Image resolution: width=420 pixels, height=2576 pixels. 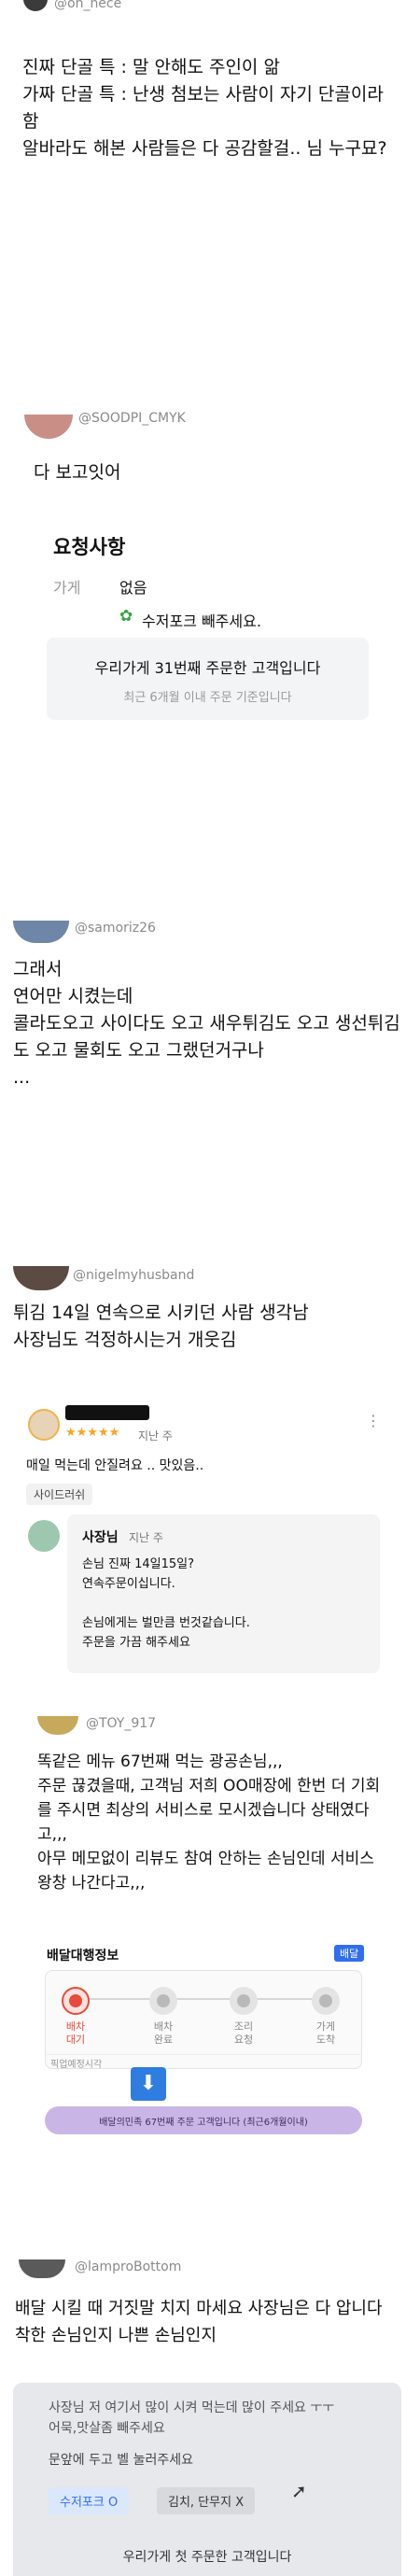 What do you see at coordinates (121, 1723) in the screenshot?
I see `handle: @TOY_917` at bounding box center [121, 1723].